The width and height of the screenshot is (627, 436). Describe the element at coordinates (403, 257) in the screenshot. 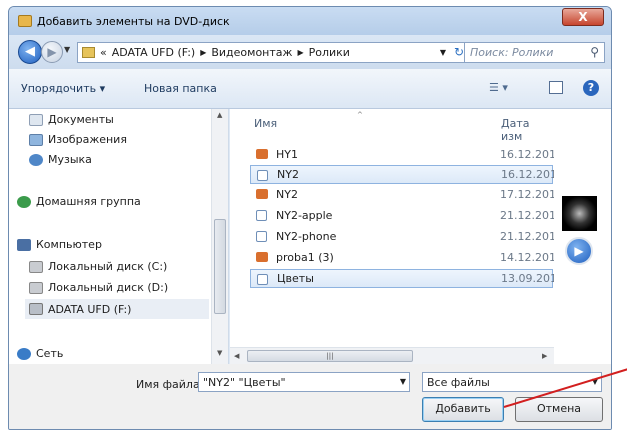

I see `file-row: proba1 (3) 14.12.201` at that location.